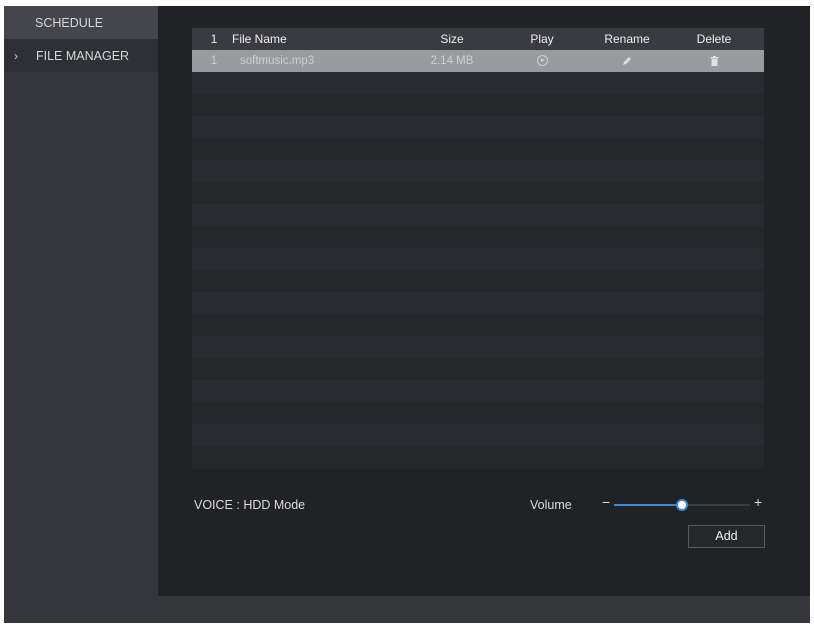 This screenshot has width=814, height=627. I want to click on play-circle-icon, so click(542, 61).